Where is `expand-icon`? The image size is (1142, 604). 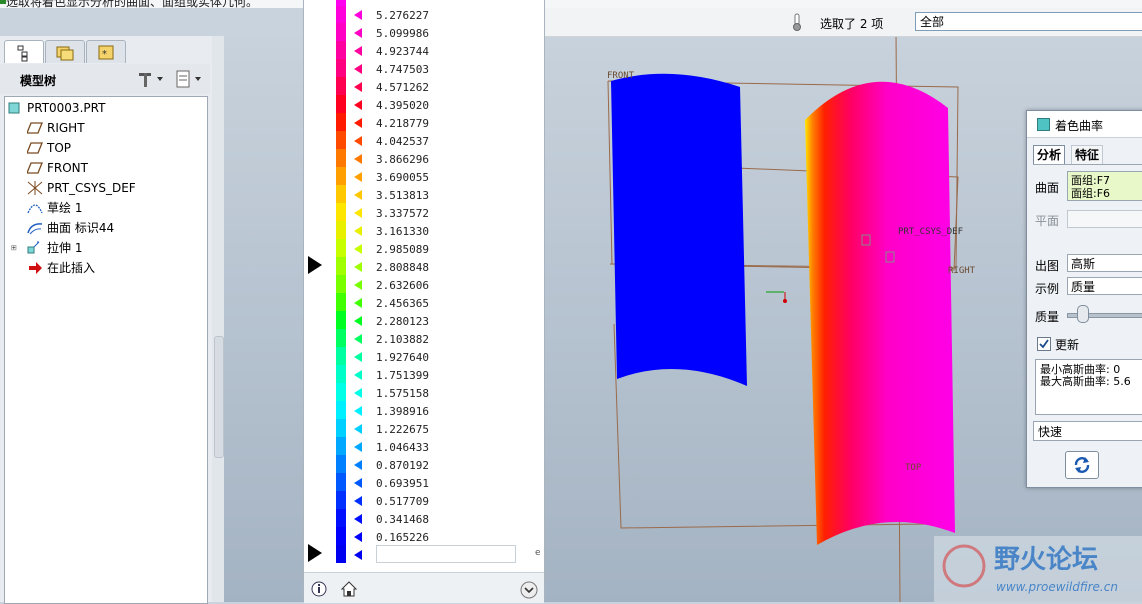 expand-icon is located at coordinates (16, 248).